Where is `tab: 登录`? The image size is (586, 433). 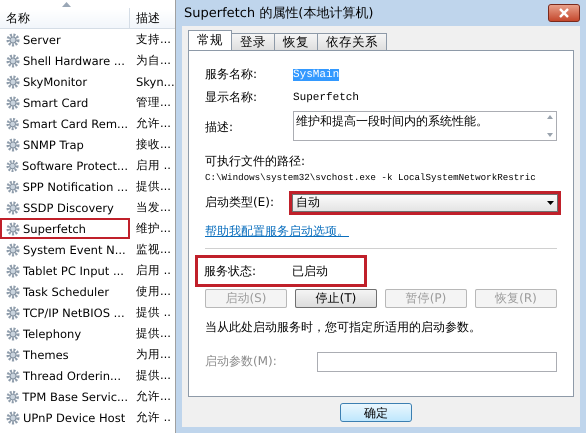
tab: 登录 is located at coordinates (253, 41).